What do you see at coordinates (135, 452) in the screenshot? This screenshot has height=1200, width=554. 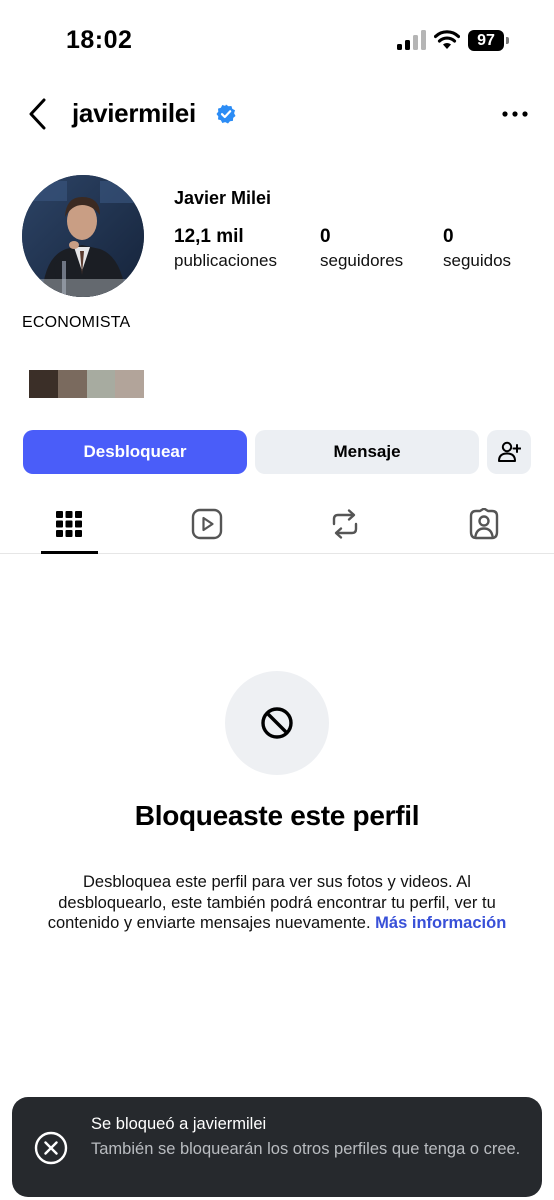 I see `unblock-button: Desbloquear` at bounding box center [135, 452].